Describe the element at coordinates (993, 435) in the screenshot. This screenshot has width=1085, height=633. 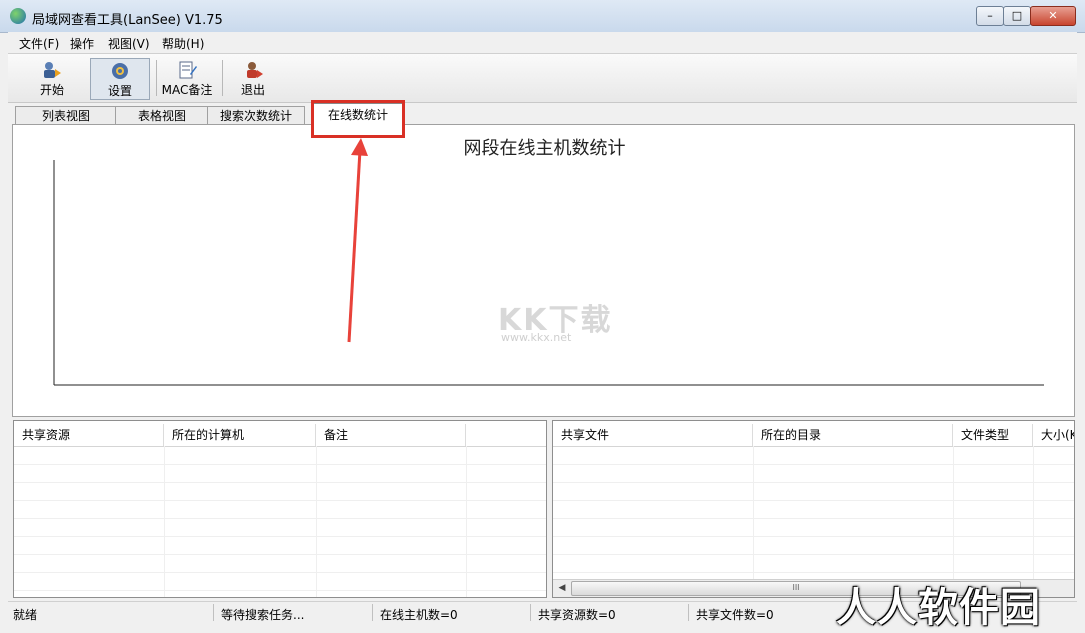
I see `column-header: 文件类型` at that location.